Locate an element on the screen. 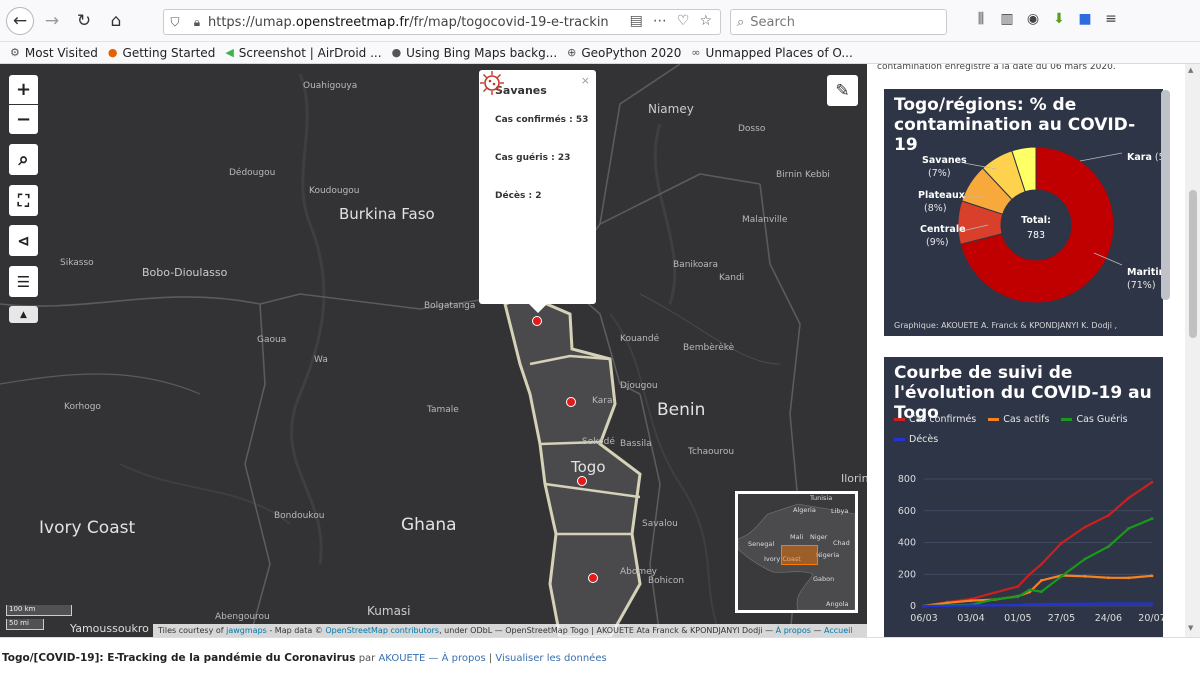 This screenshot has width=1200, height=675. jawgmaps-link: jawgmaps is located at coordinates (246, 630).